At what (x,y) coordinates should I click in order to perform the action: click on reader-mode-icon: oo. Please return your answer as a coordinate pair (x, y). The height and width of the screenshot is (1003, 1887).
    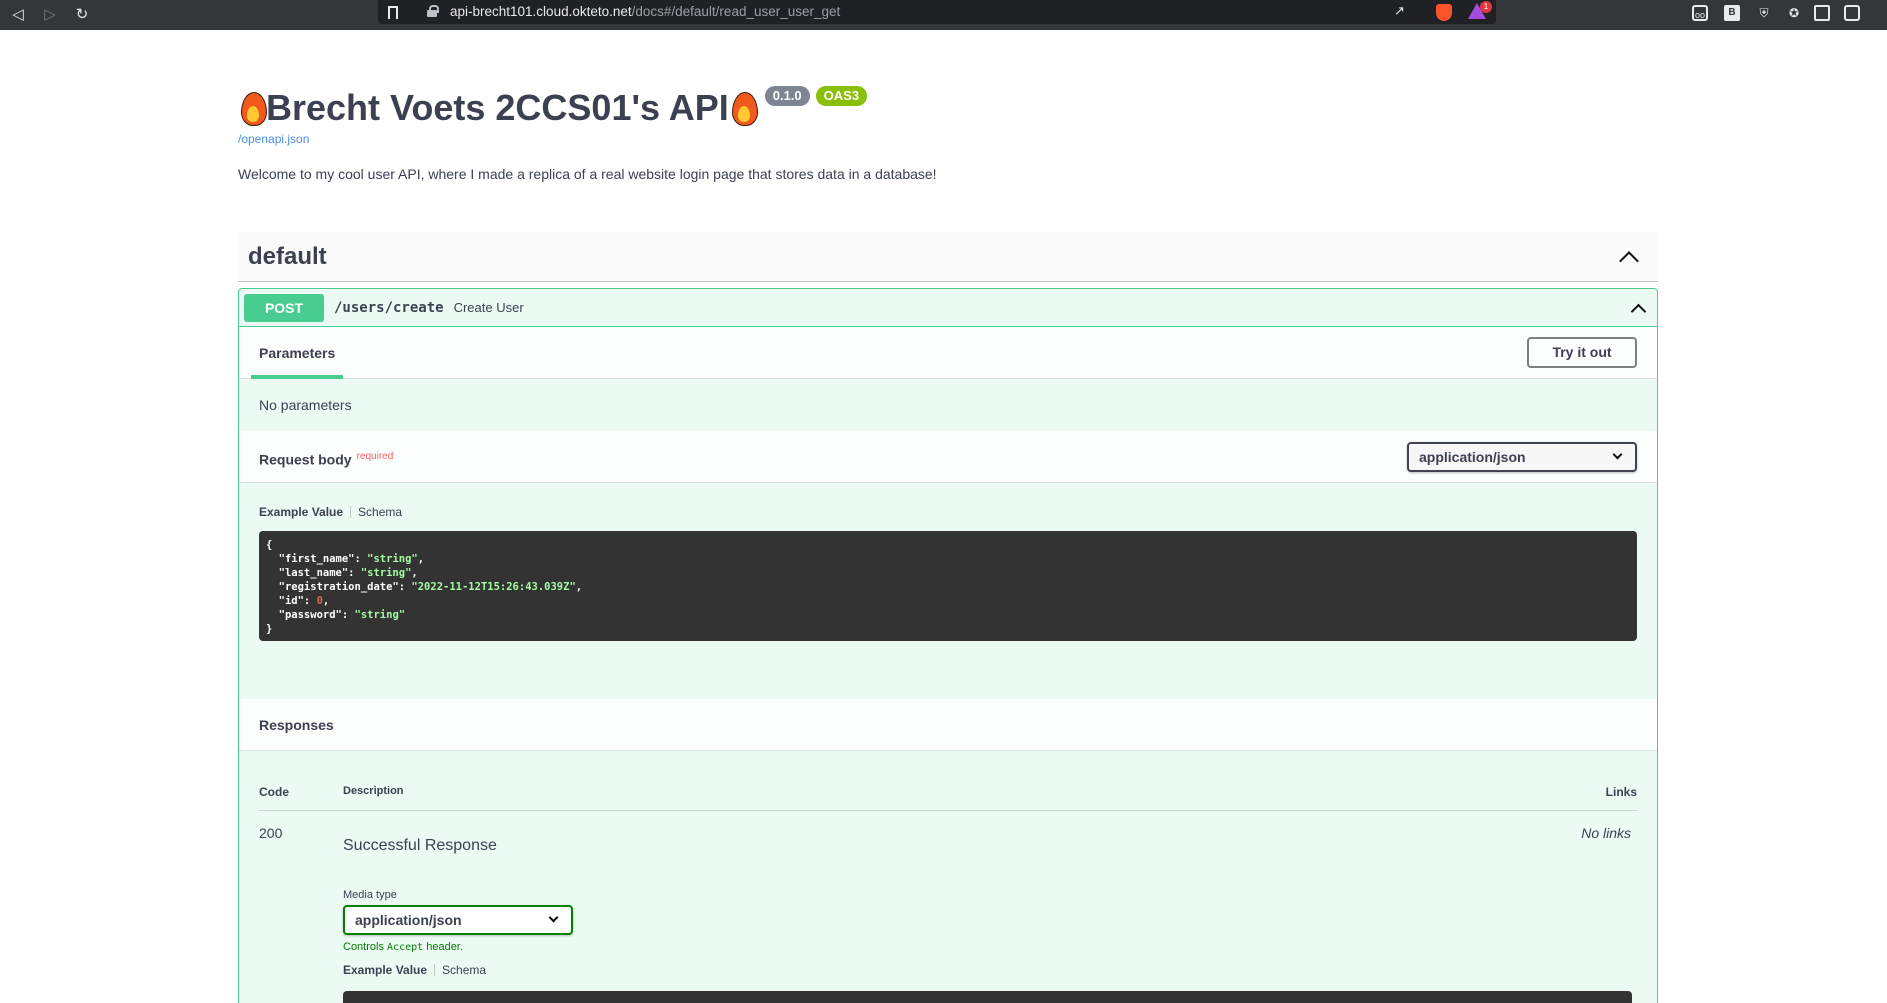
    Looking at the image, I should click on (1700, 13).